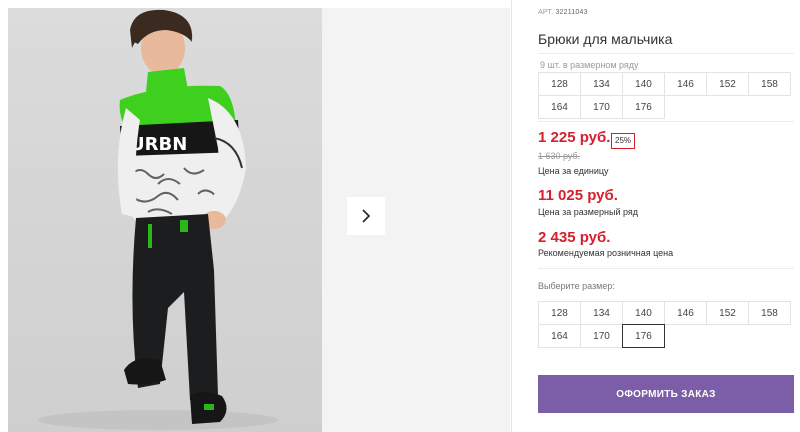 This screenshot has height=432, width=800. What do you see at coordinates (685, 313) in the screenshot?
I see `size-option: 146` at bounding box center [685, 313].